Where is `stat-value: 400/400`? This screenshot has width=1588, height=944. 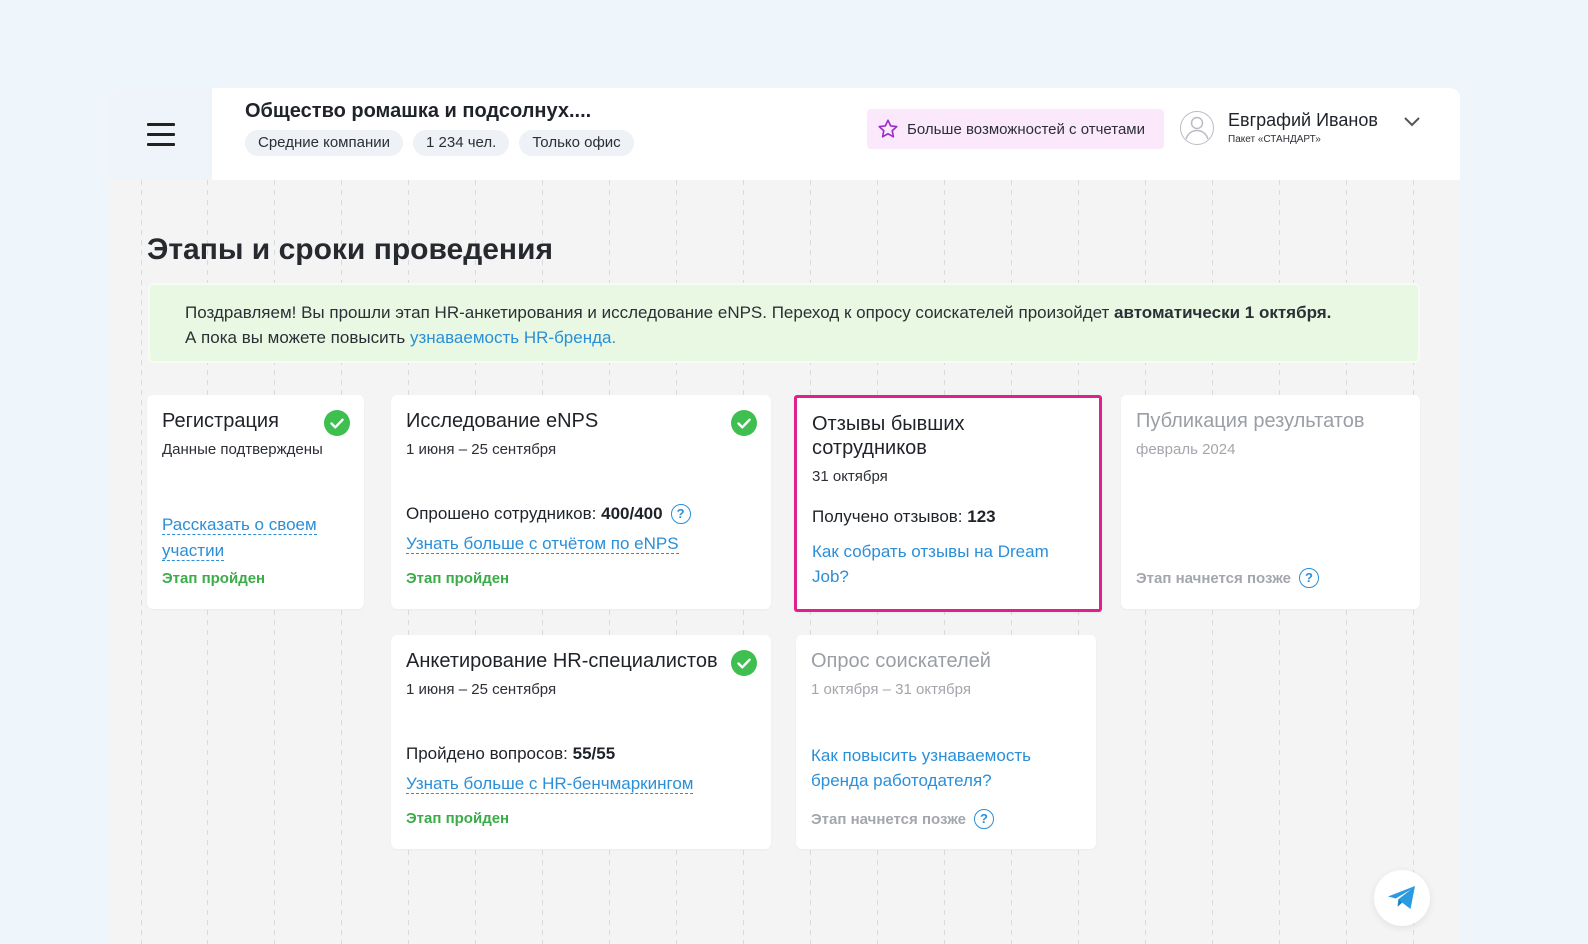 stat-value: 400/400 is located at coordinates (632, 513).